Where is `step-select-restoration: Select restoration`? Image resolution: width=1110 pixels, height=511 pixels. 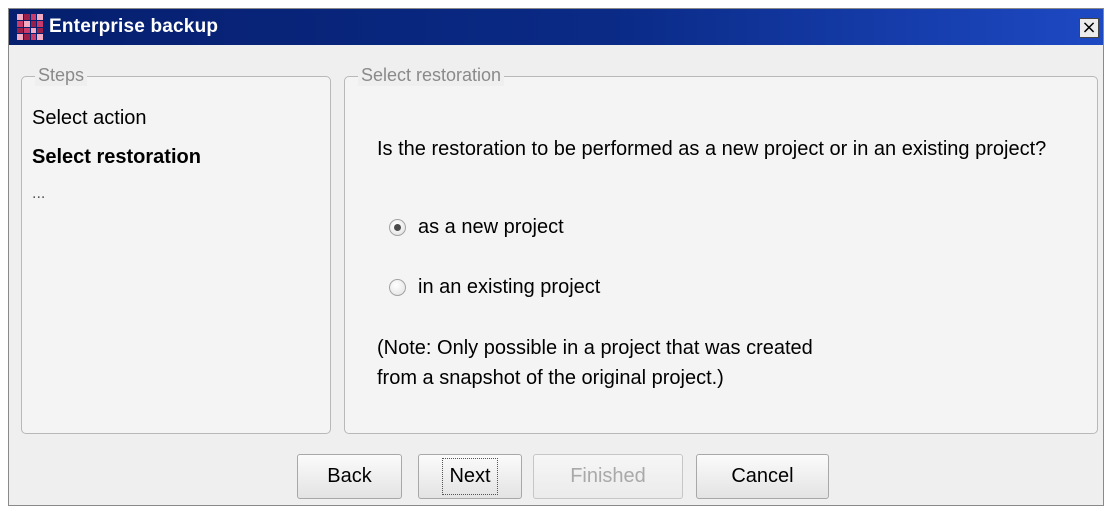
step-select-restoration: Select restoration is located at coordinates (116, 157).